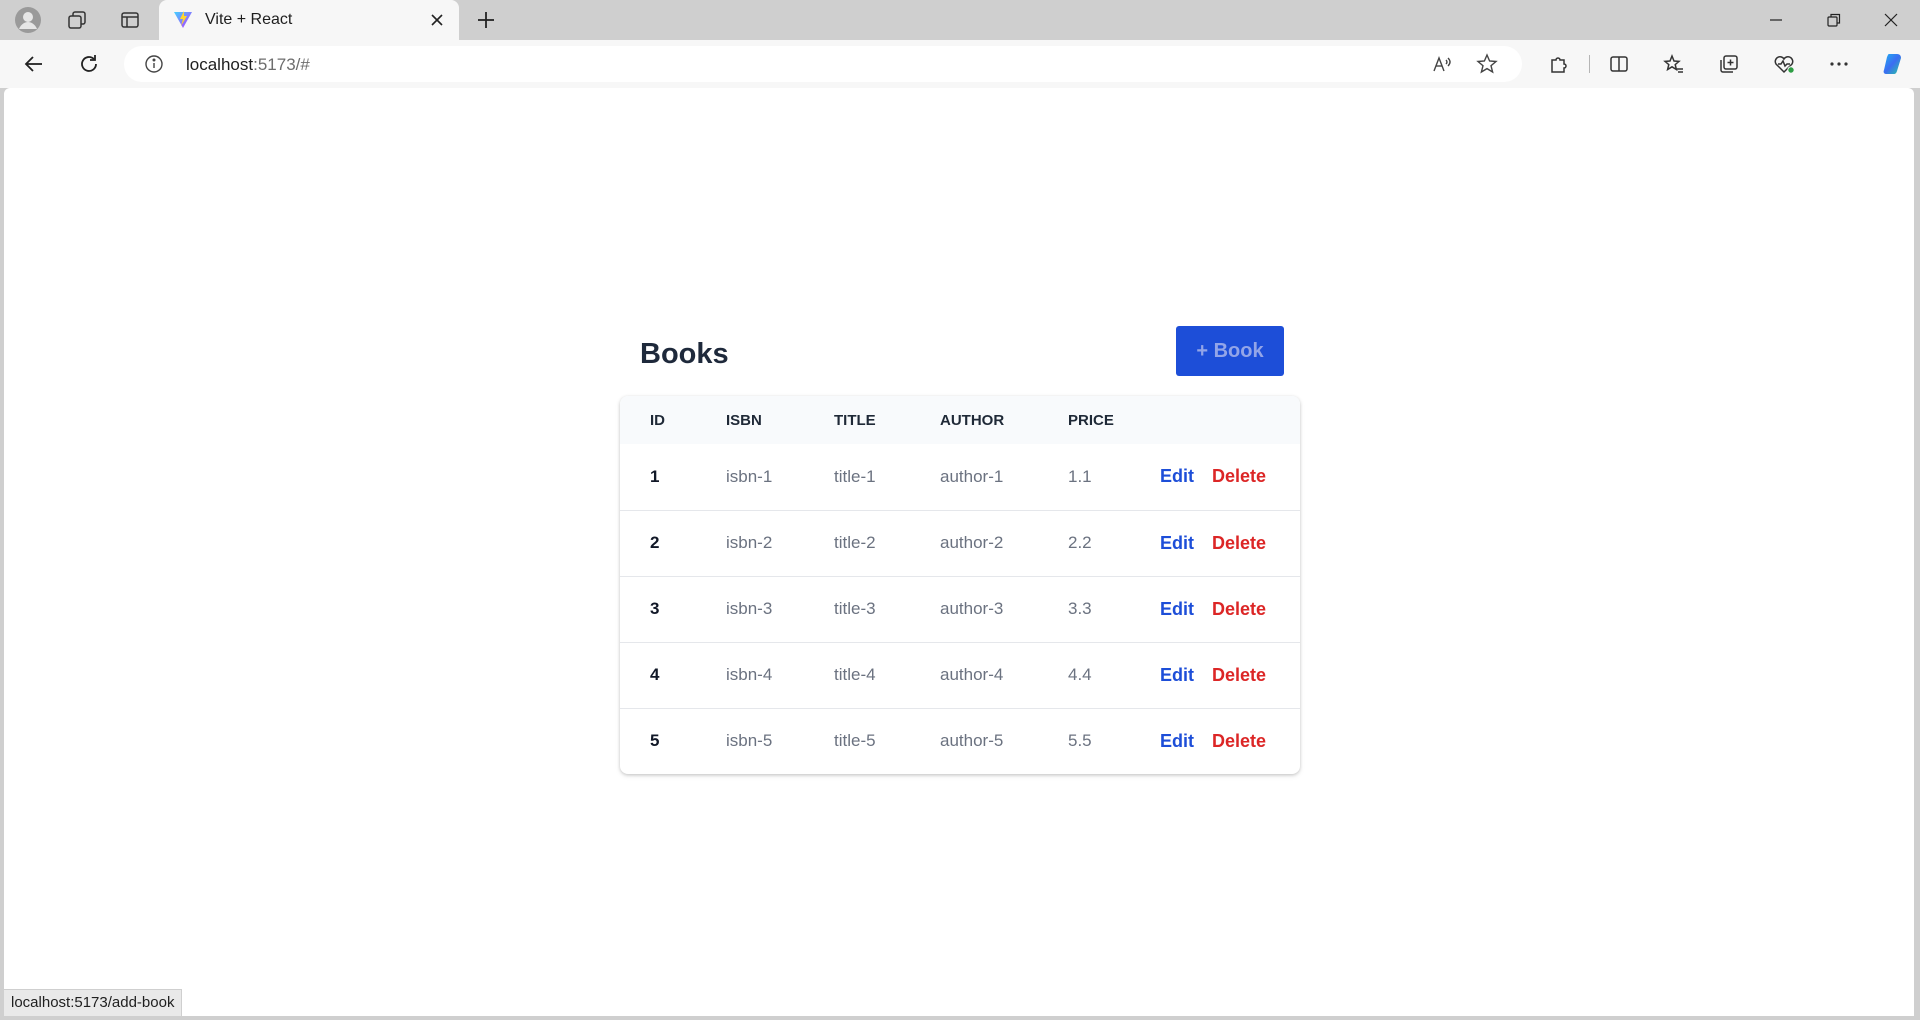  Describe the element at coordinates (855, 674) in the screenshot. I see `cell-title: title-4` at that location.